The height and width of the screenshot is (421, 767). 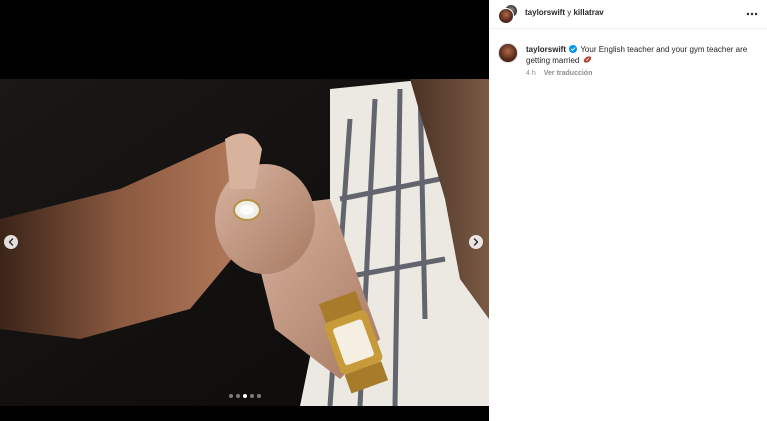 I want to click on post-authors: taylorswift y killatrav, so click(x=564, y=12).